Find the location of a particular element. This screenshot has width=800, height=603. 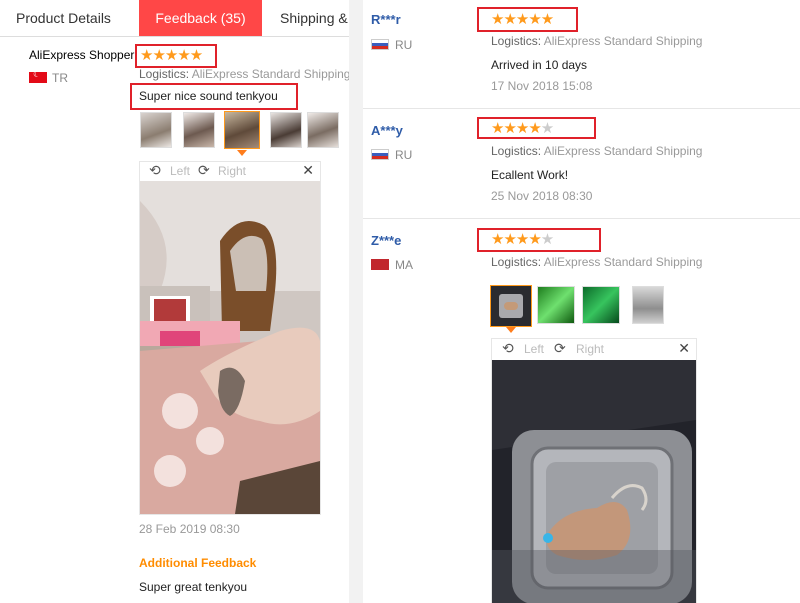

review-text: Ecallent Work! is located at coordinates (530, 175).